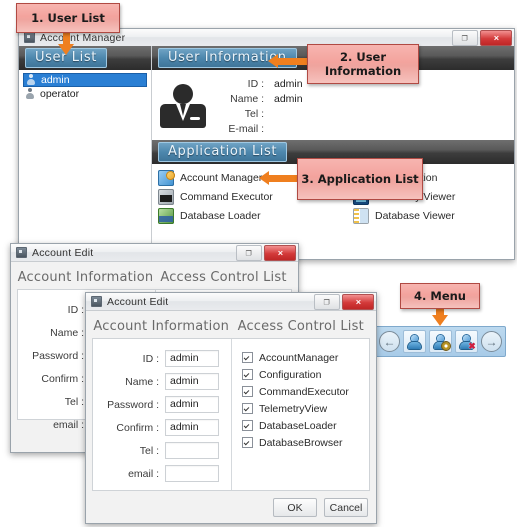  Describe the element at coordinates (138, 301) in the screenshot. I see `dialog-front-title: Account Edit` at that location.